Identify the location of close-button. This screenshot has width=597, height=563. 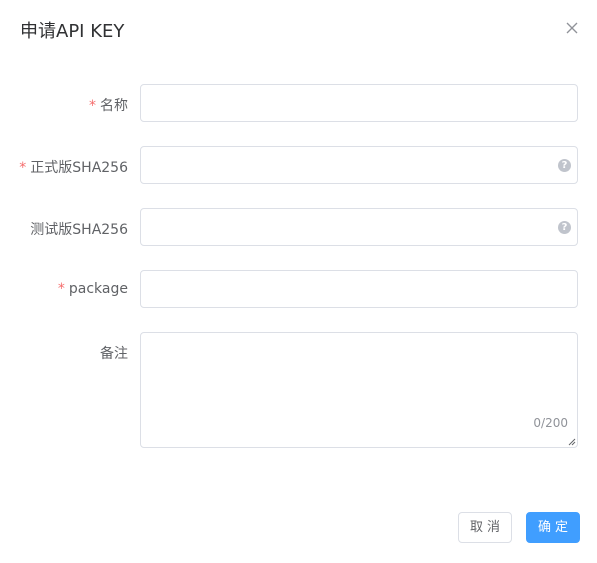
(572, 28).